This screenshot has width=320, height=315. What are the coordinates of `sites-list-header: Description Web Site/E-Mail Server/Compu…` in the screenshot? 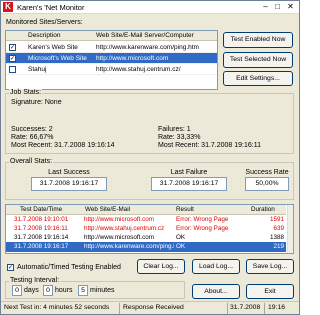 It's located at (111, 36).